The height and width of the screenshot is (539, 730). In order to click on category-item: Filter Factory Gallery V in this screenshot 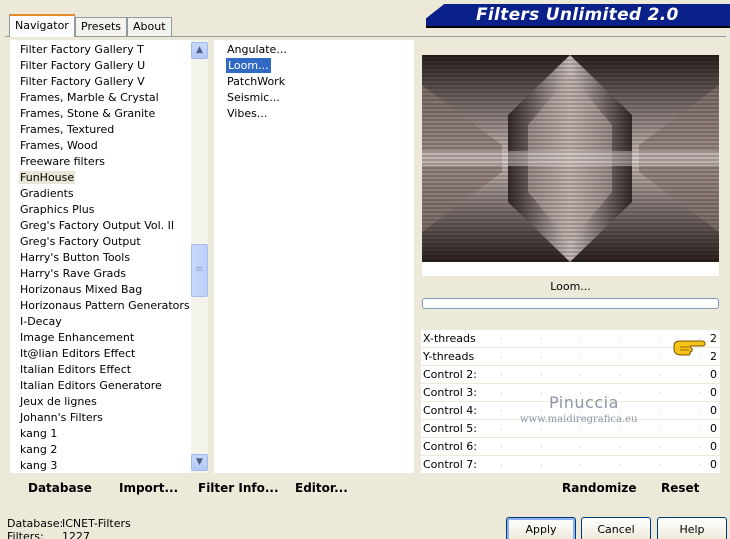, I will do `click(109, 82)`.